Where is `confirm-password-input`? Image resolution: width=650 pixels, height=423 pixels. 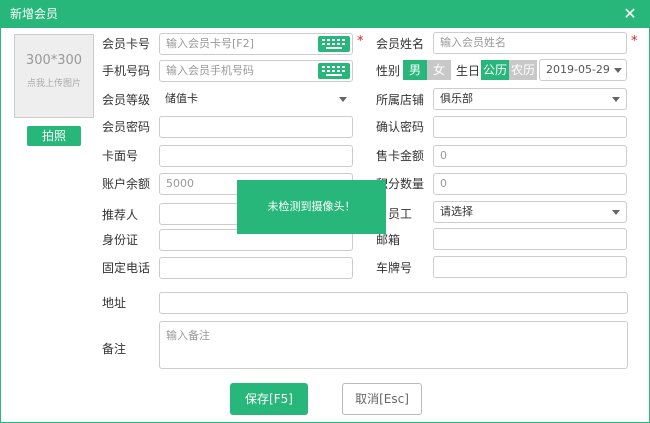
confirm-password-input is located at coordinates (530, 127).